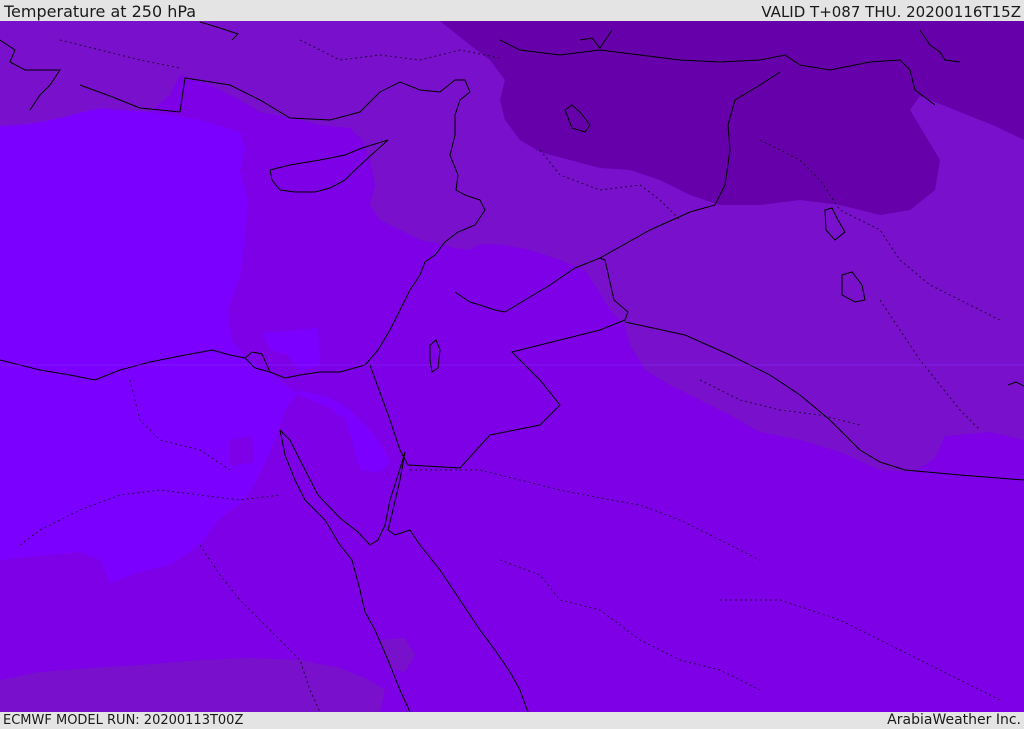 This screenshot has height=729, width=1024. Describe the element at coordinates (242, 451) in the screenshot. I see `temp-band-warm-patch` at that location.